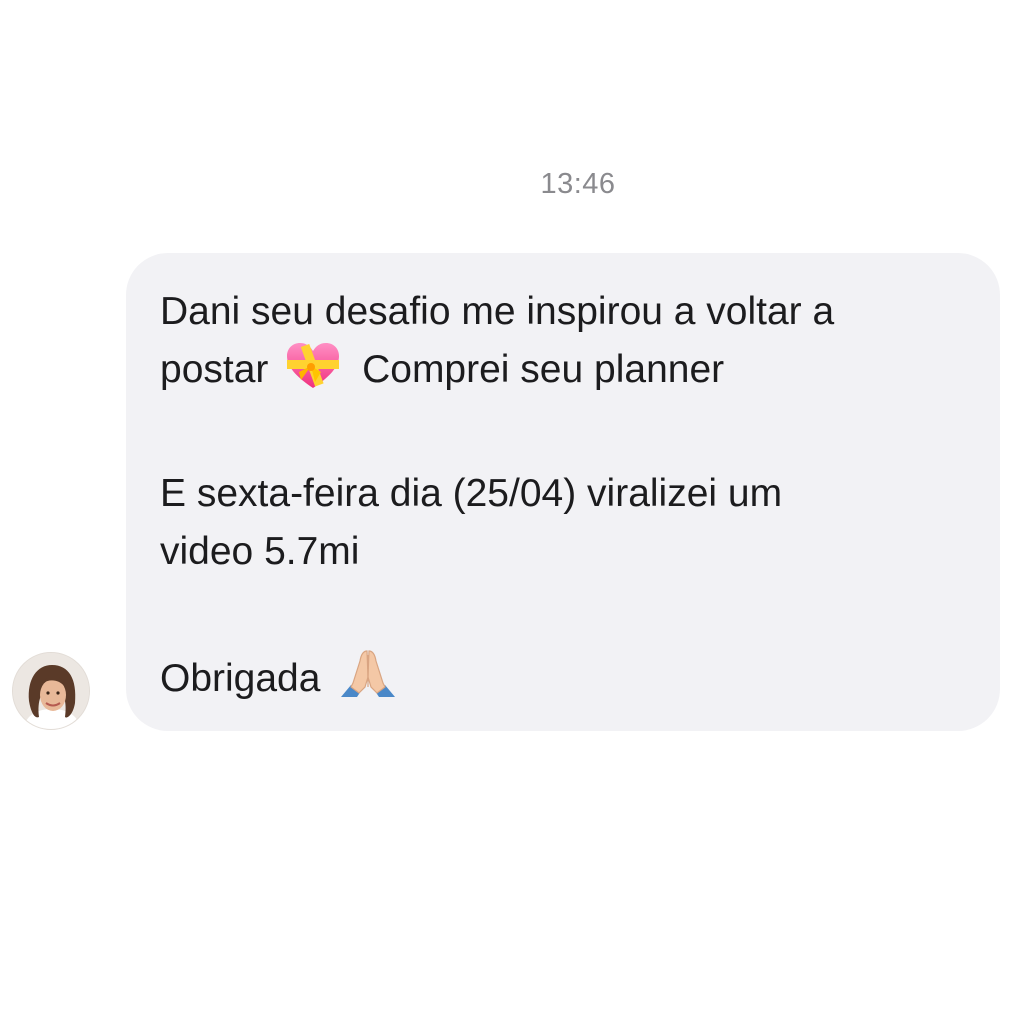  Describe the element at coordinates (368, 673) in the screenshot. I see `folded-hands-icon` at that location.